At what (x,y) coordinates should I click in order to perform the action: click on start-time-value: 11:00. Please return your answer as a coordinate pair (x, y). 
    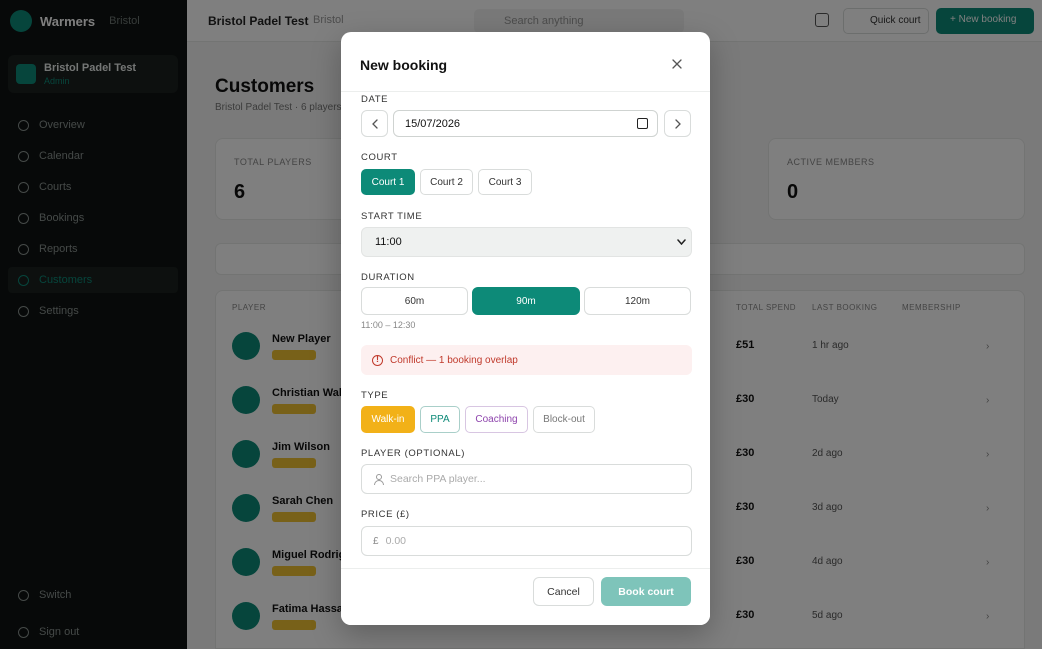
    Looking at the image, I should click on (388, 242).